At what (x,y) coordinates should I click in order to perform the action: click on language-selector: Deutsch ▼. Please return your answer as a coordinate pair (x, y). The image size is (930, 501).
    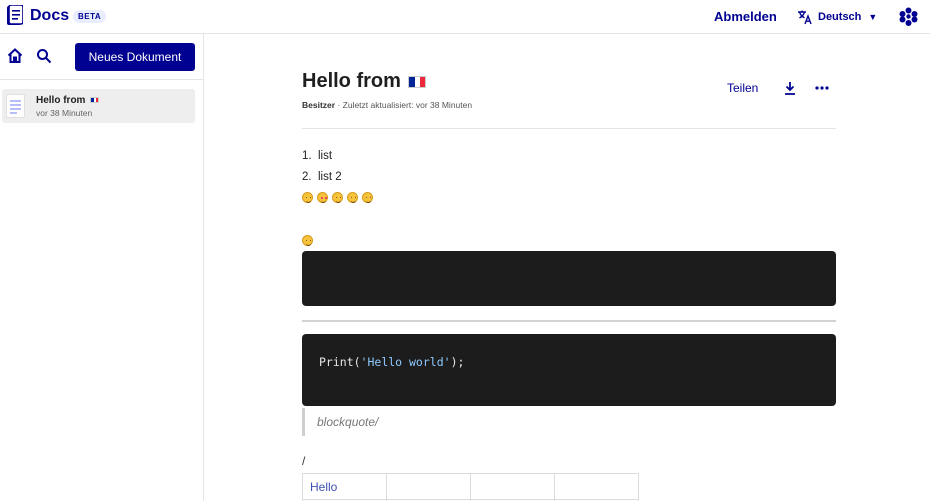
    Looking at the image, I should click on (837, 17).